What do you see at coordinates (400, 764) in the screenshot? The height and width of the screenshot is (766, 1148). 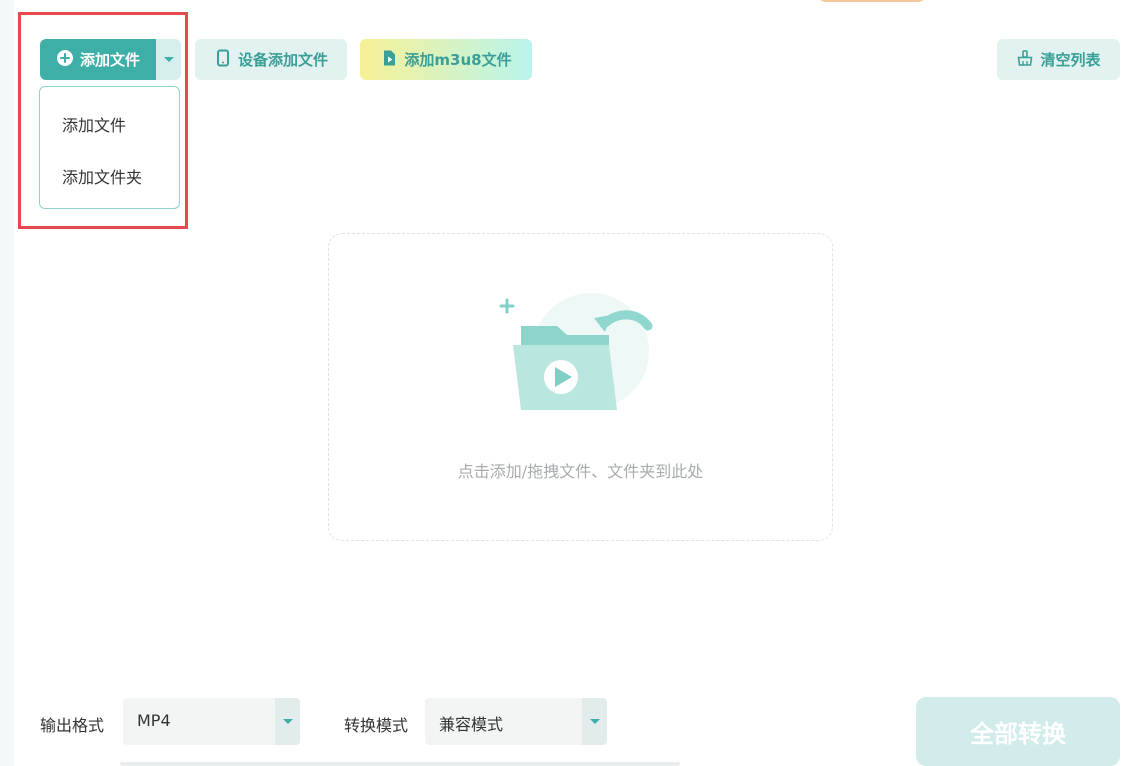 I see `bottom-scroll-hint` at bounding box center [400, 764].